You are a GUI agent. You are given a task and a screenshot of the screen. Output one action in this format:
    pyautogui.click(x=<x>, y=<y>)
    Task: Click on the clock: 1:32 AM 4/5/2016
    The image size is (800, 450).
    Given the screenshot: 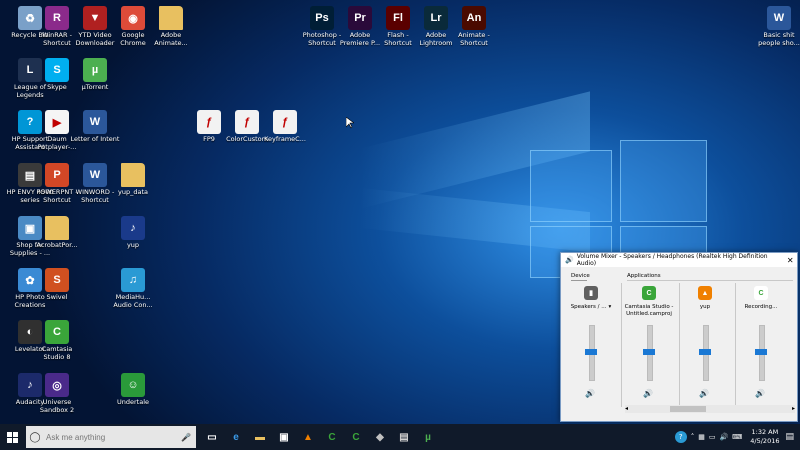 What is the action you would take?
    pyautogui.click(x=764, y=437)
    